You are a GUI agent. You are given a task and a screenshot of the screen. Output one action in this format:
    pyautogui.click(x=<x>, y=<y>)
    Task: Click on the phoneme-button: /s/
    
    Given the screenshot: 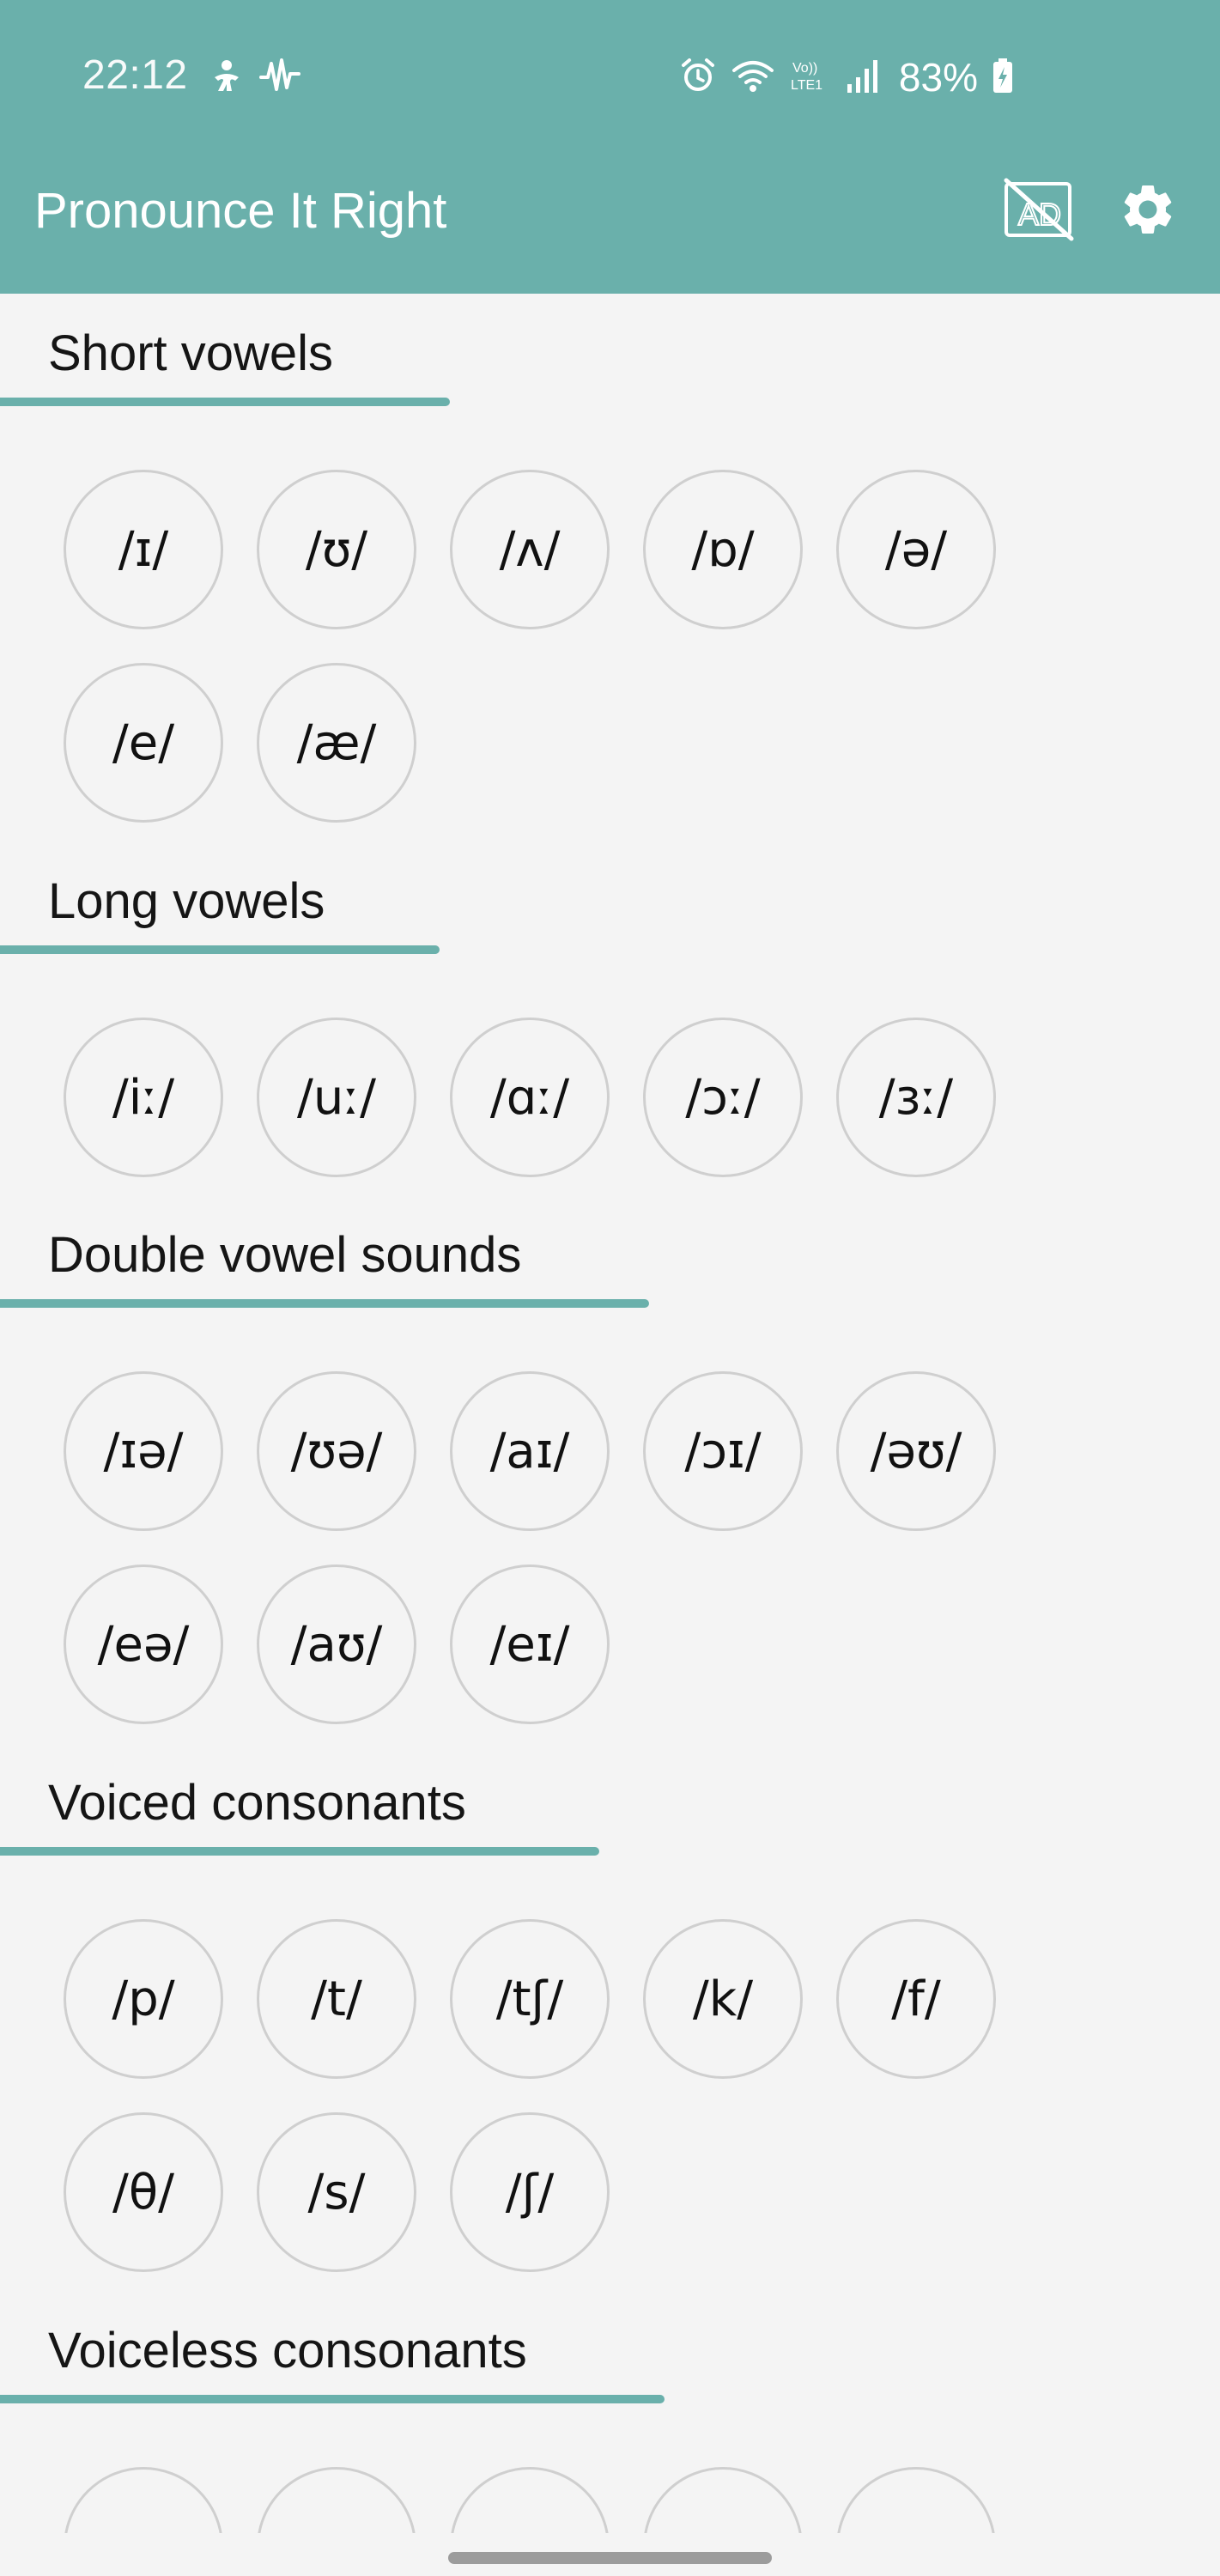 What is the action you would take?
    pyautogui.click(x=336, y=2192)
    